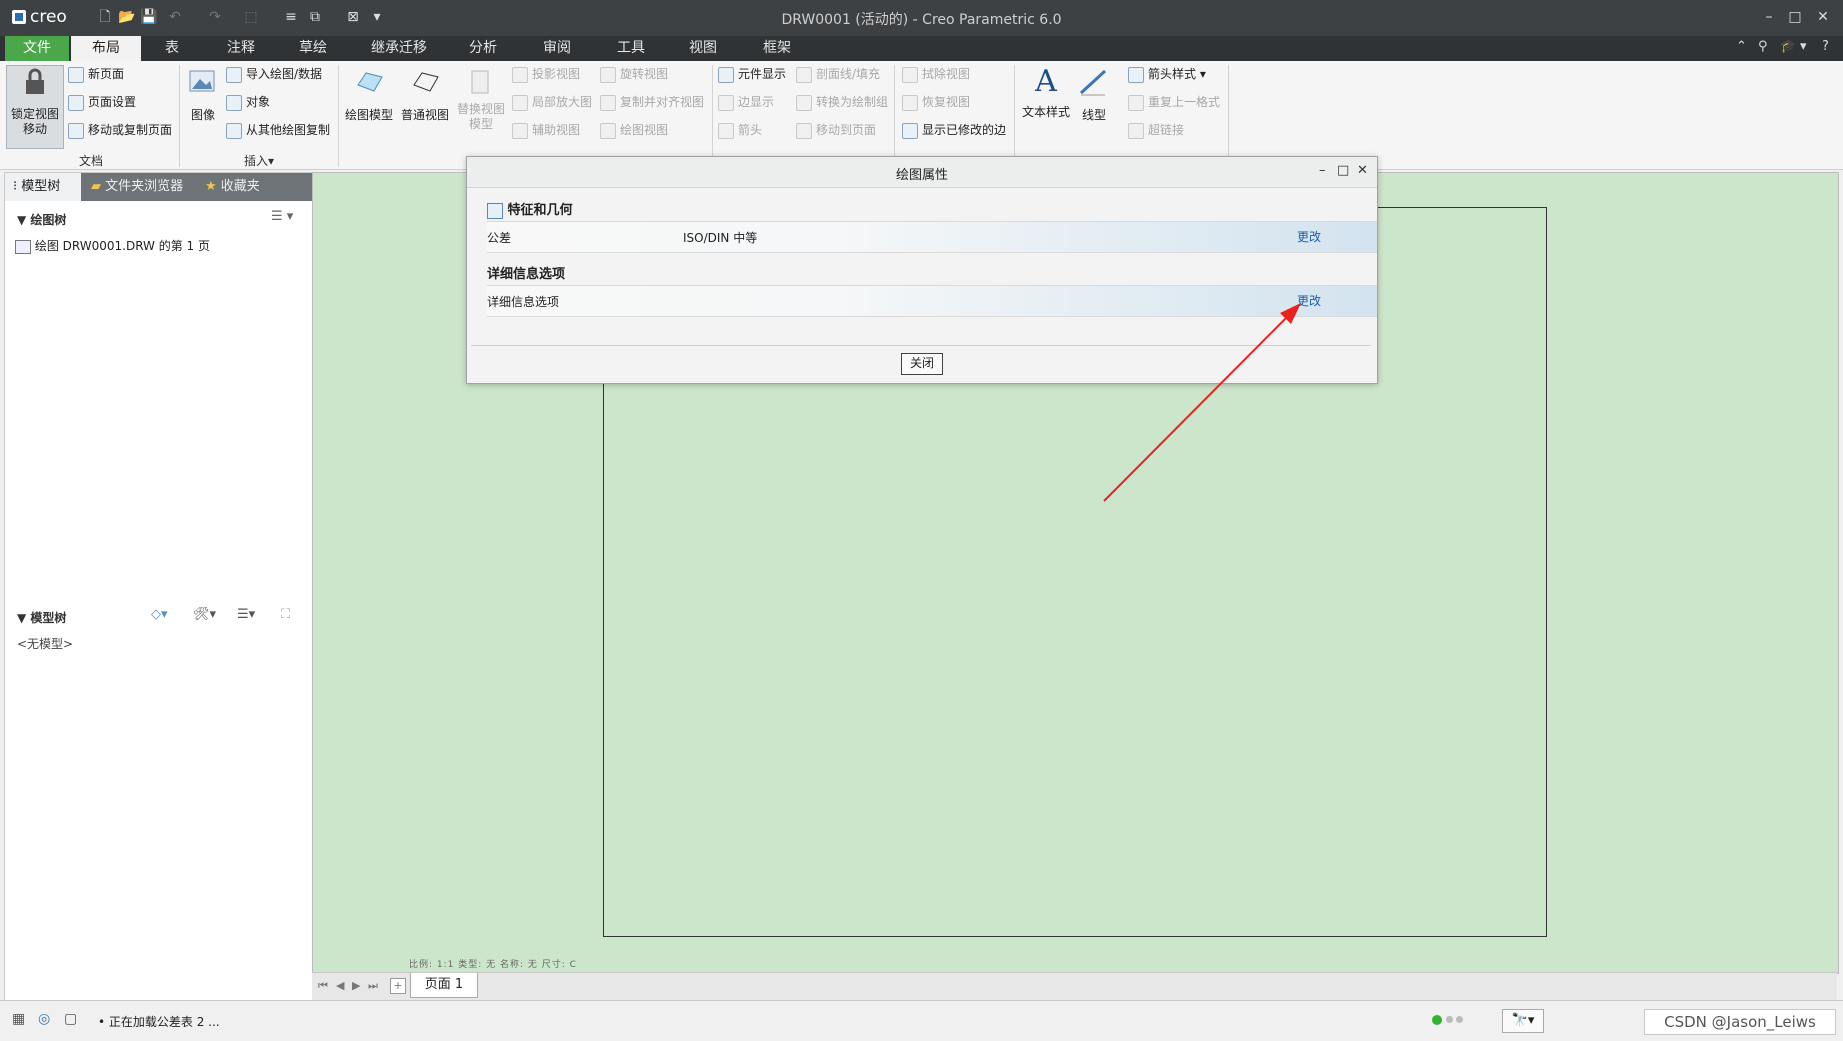  Describe the element at coordinates (70, 1019) in the screenshot. I see `fullscreen-icon: ▢` at that location.